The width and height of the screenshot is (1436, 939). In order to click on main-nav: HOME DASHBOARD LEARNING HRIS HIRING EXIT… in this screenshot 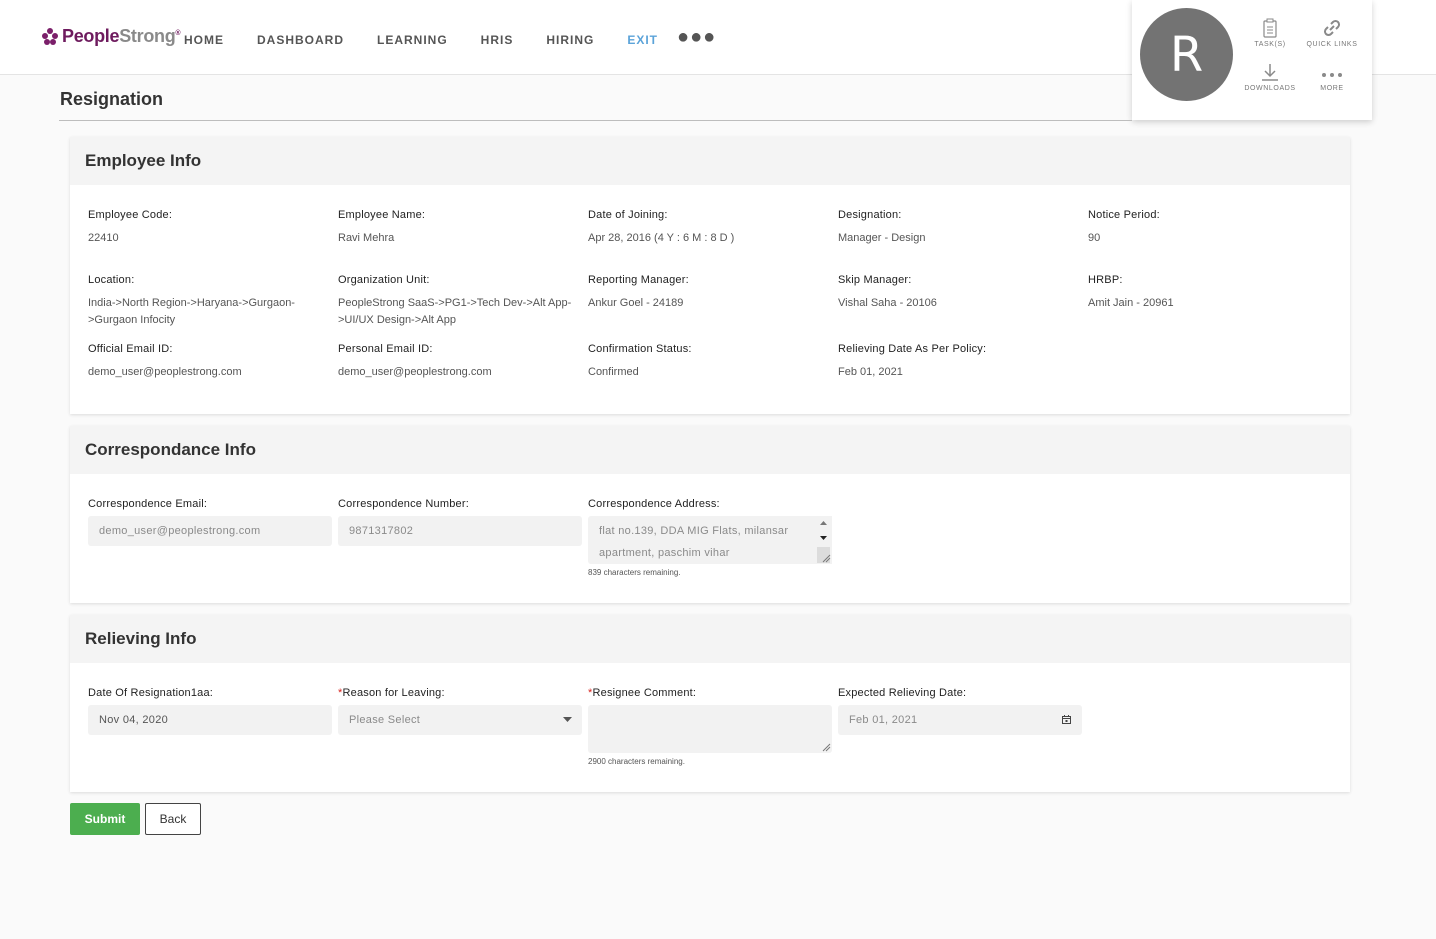, I will do `click(450, 37)`.